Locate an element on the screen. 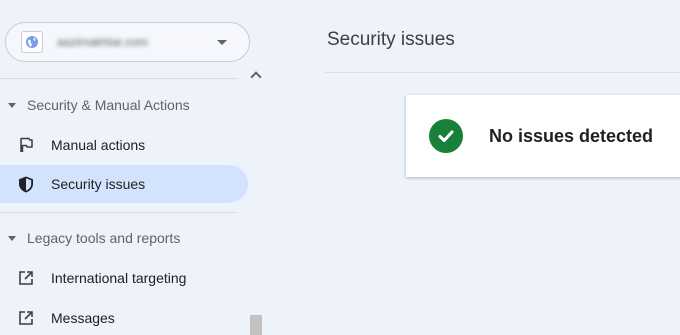 Image resolution: width=680 pixels, height=335 pixels. chevron-down-icon is located at coordinates (222, 42).